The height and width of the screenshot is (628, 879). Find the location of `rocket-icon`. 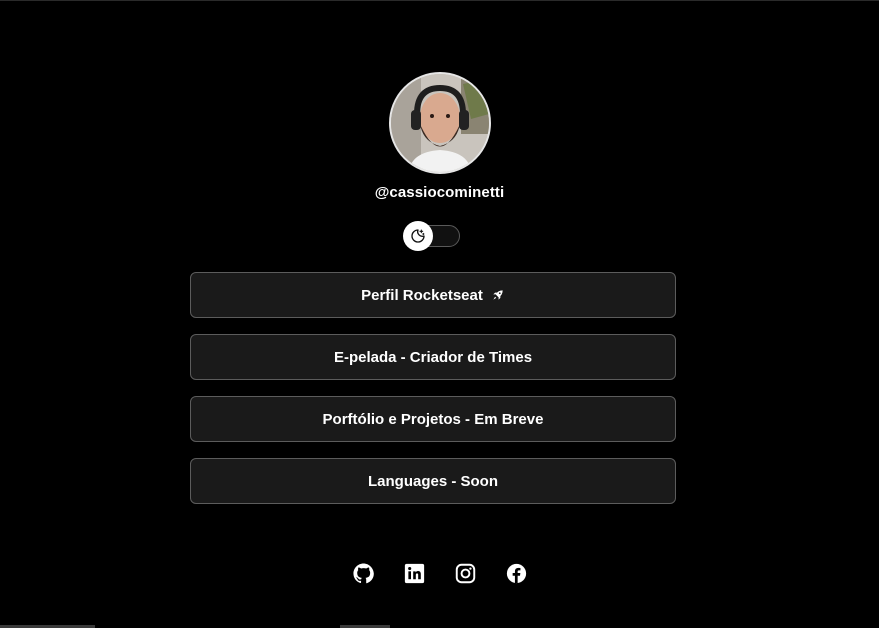

rocket-icon is located at coordinates (498, 295).